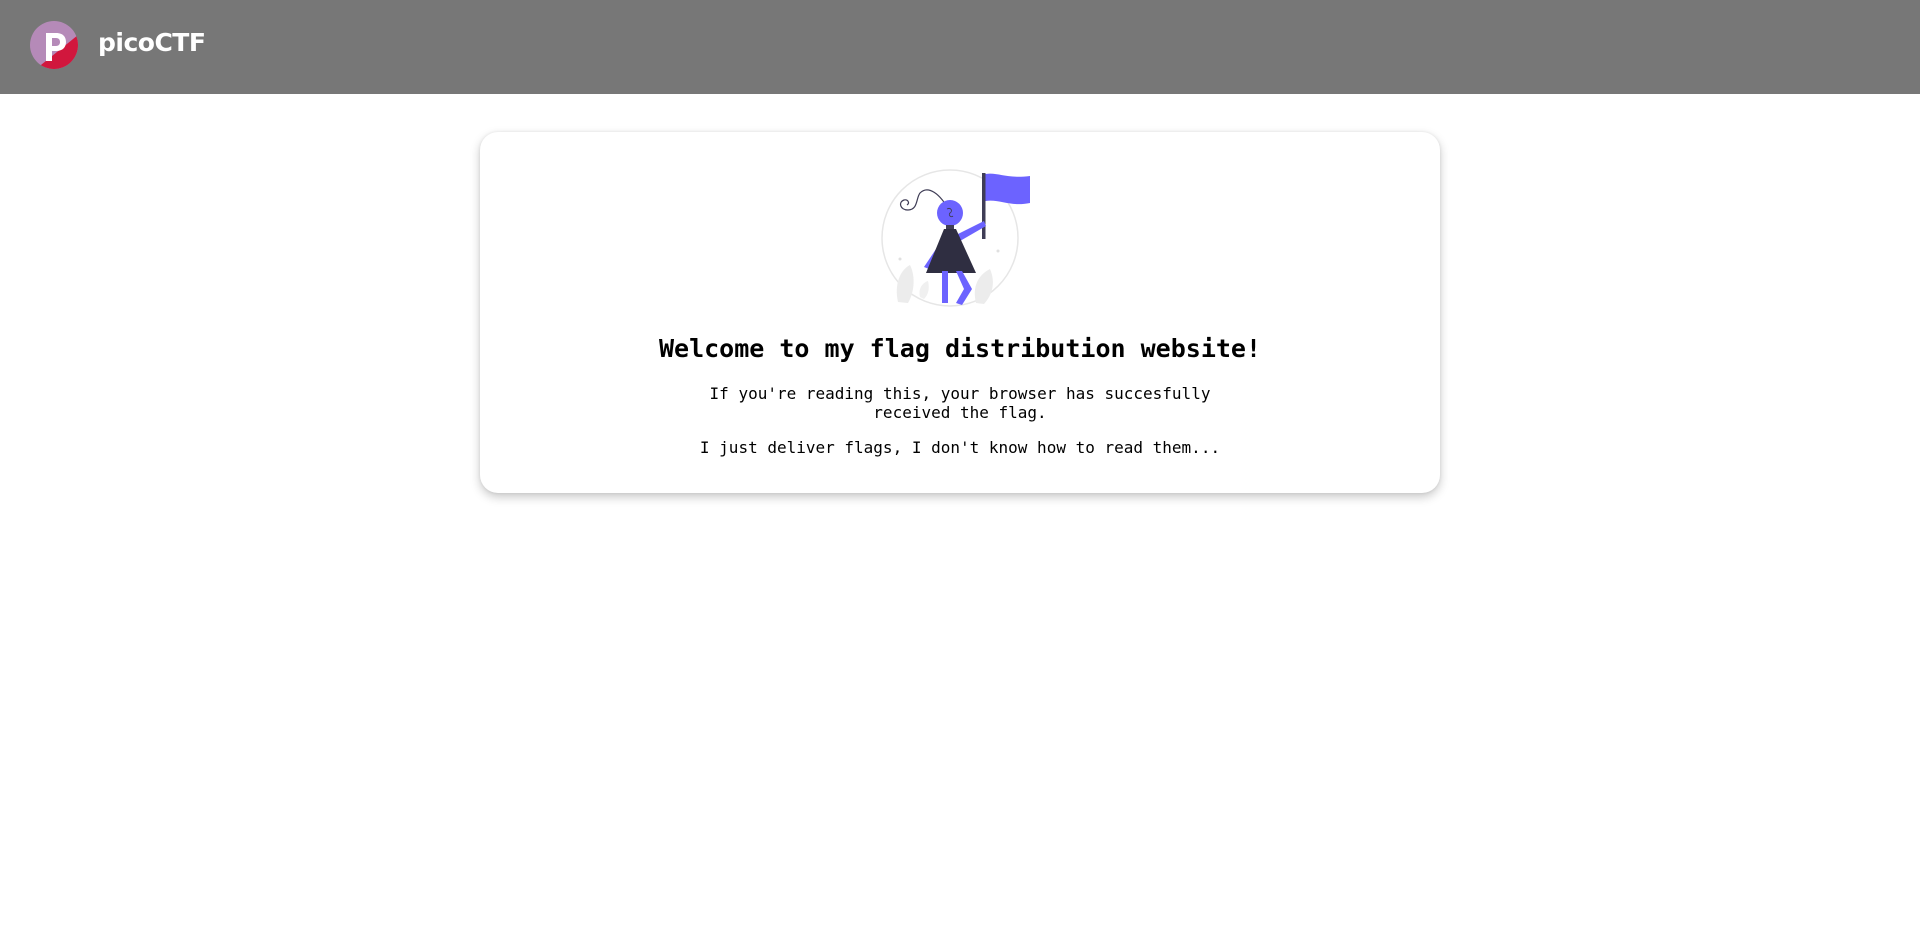  Describe the element at coordinates (960, 348) in the screenshot. I see `page-heading: Welcome to my flag distribution website!` at that location.